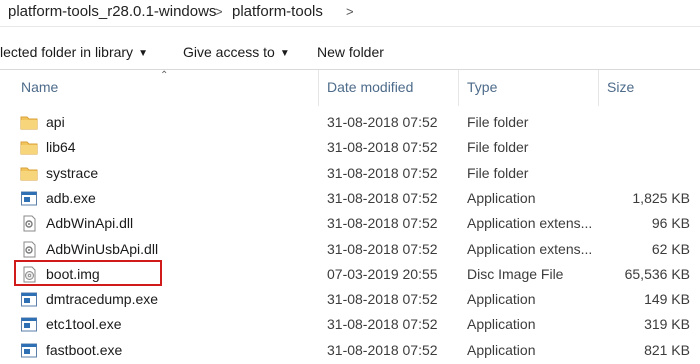  I want to click on file-size: 62 KB, so click(670, 248).